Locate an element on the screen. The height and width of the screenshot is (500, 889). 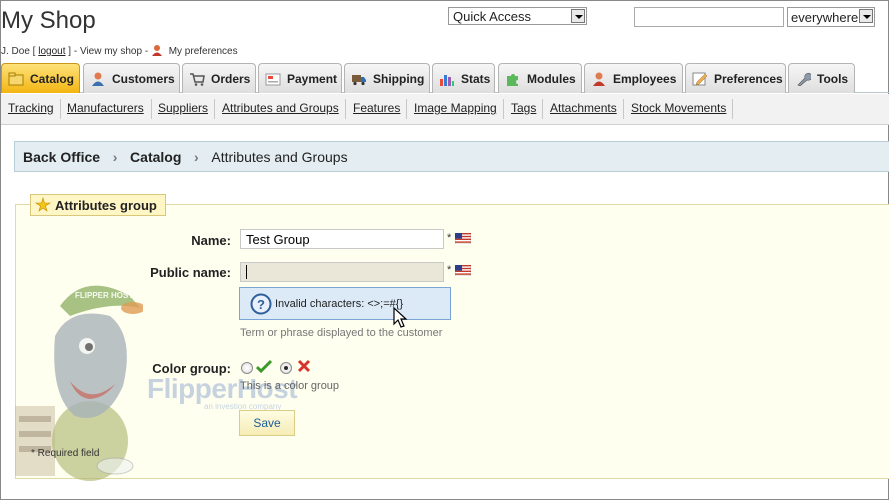
stats-icon is located at coordinates (447, 80).